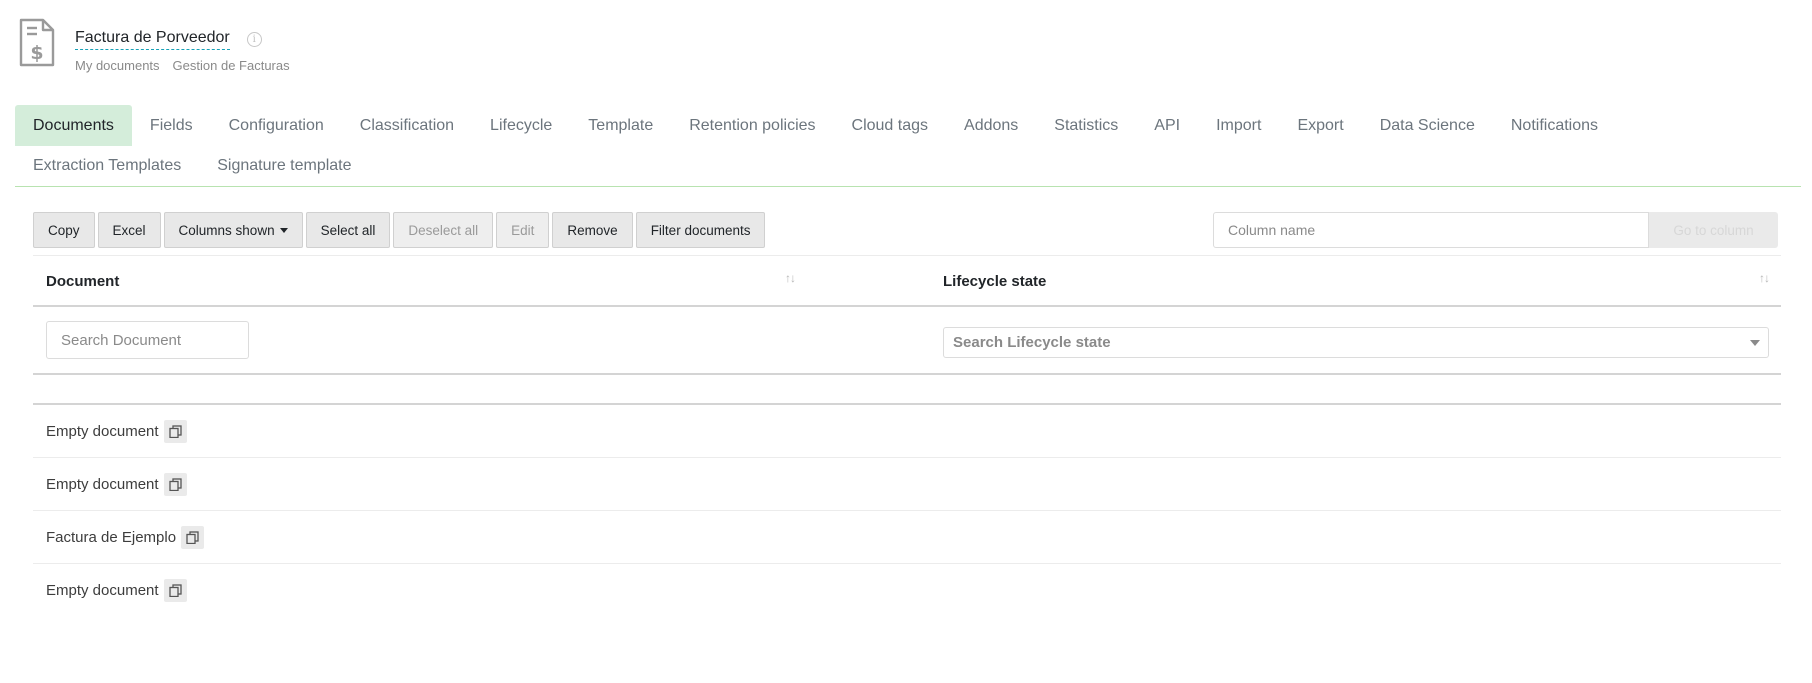 This screenshot has width=1812, height=683. Describe the element at coordinates (1713, 230) in the screenshot. I see `go-to-column-button: Go to column` at that location.